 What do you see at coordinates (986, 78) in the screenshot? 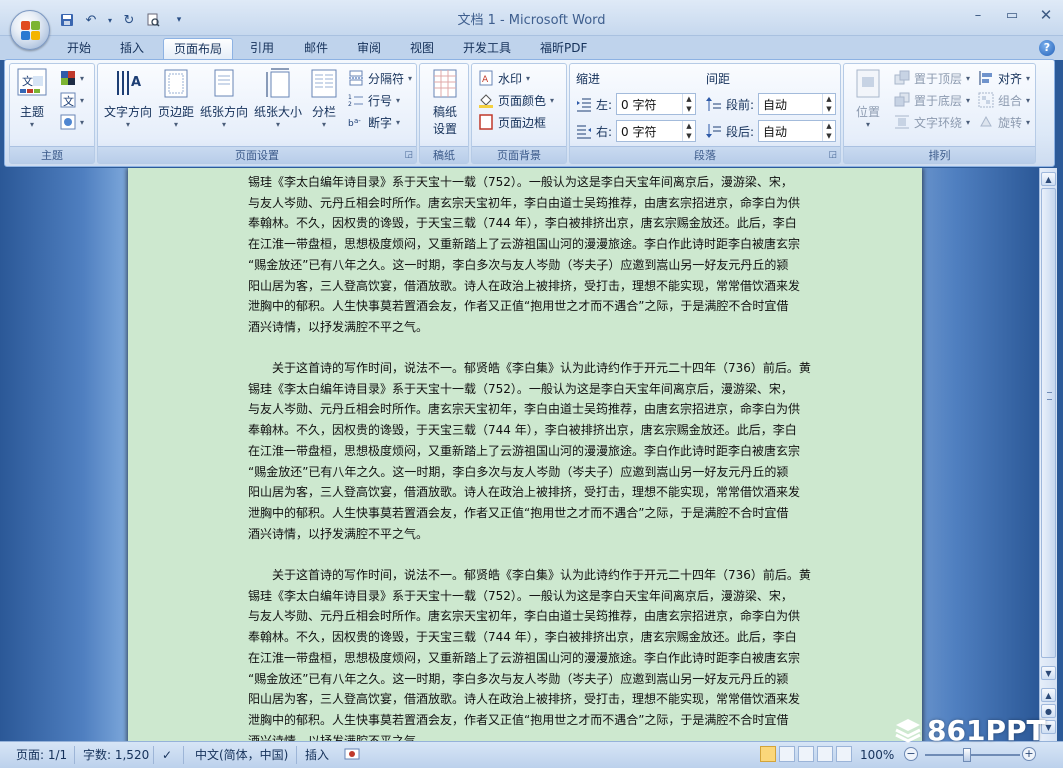
I see `align-icon` at bounding box center [986, 78].